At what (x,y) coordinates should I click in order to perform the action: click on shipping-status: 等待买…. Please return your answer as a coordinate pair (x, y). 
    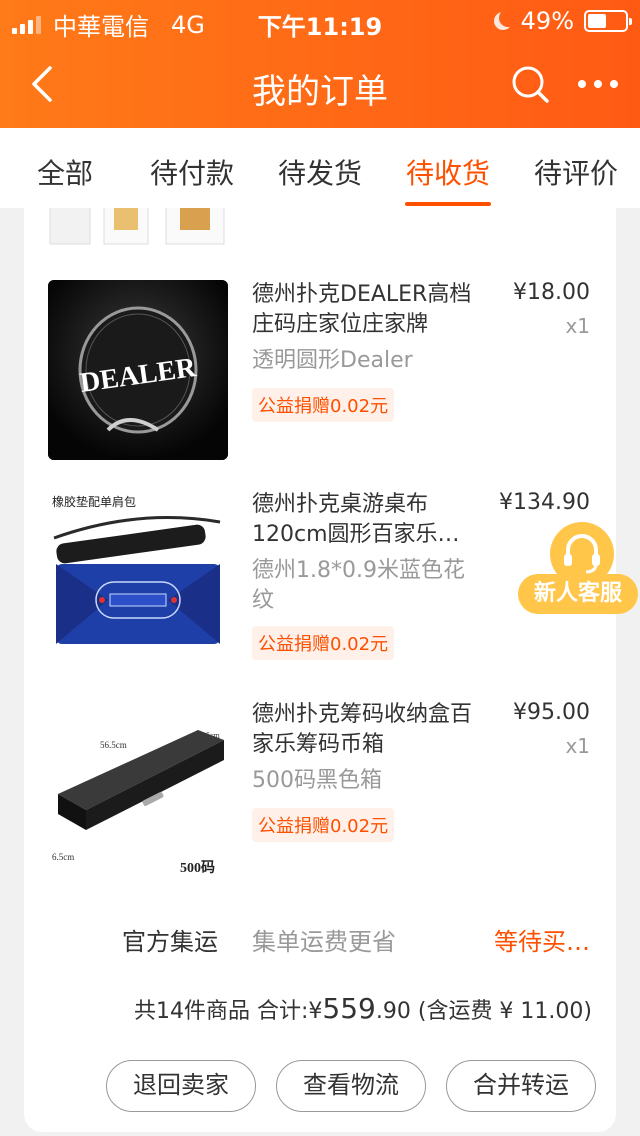
    Looking at the image, I should click on (542, 942).